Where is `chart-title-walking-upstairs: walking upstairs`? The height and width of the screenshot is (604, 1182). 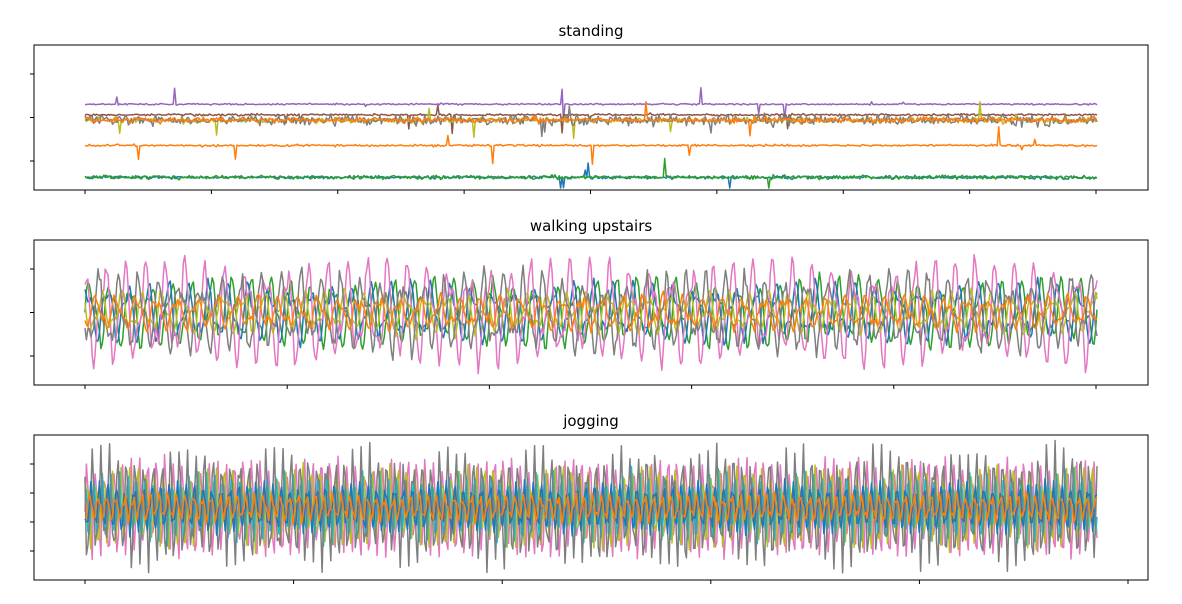 chart-title-walking-upstairs: walking upstairs is located at coordinates (591, 226).